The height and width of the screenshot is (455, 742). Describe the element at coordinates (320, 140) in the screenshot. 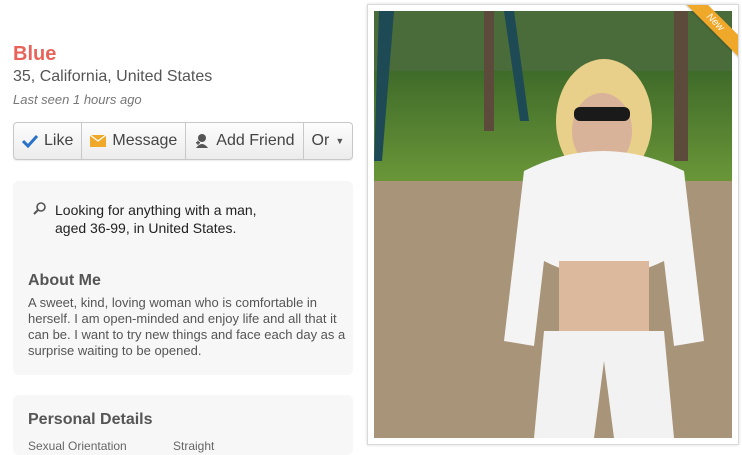

I see `or-label: Or` at that location.